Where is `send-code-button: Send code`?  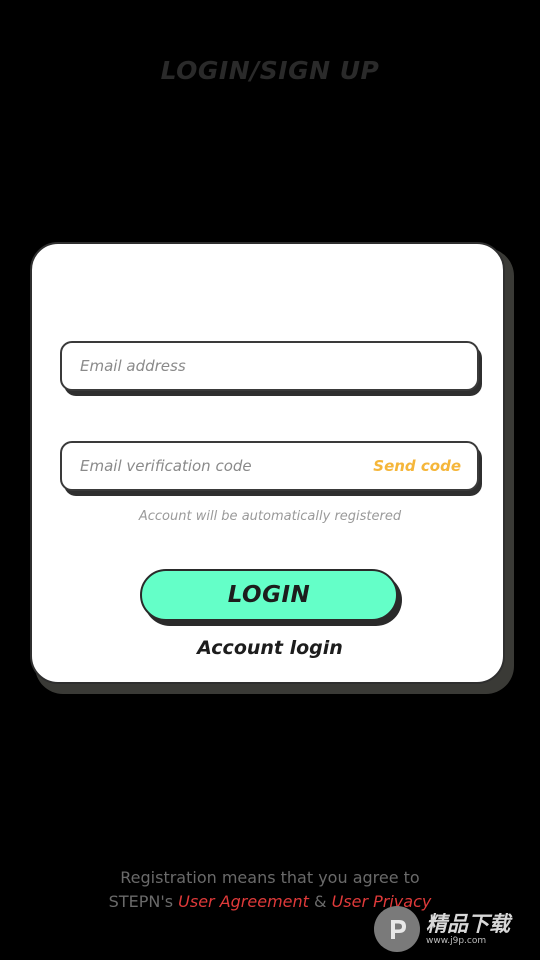 send-code-button: Send code is located at coordinates (417, 466).